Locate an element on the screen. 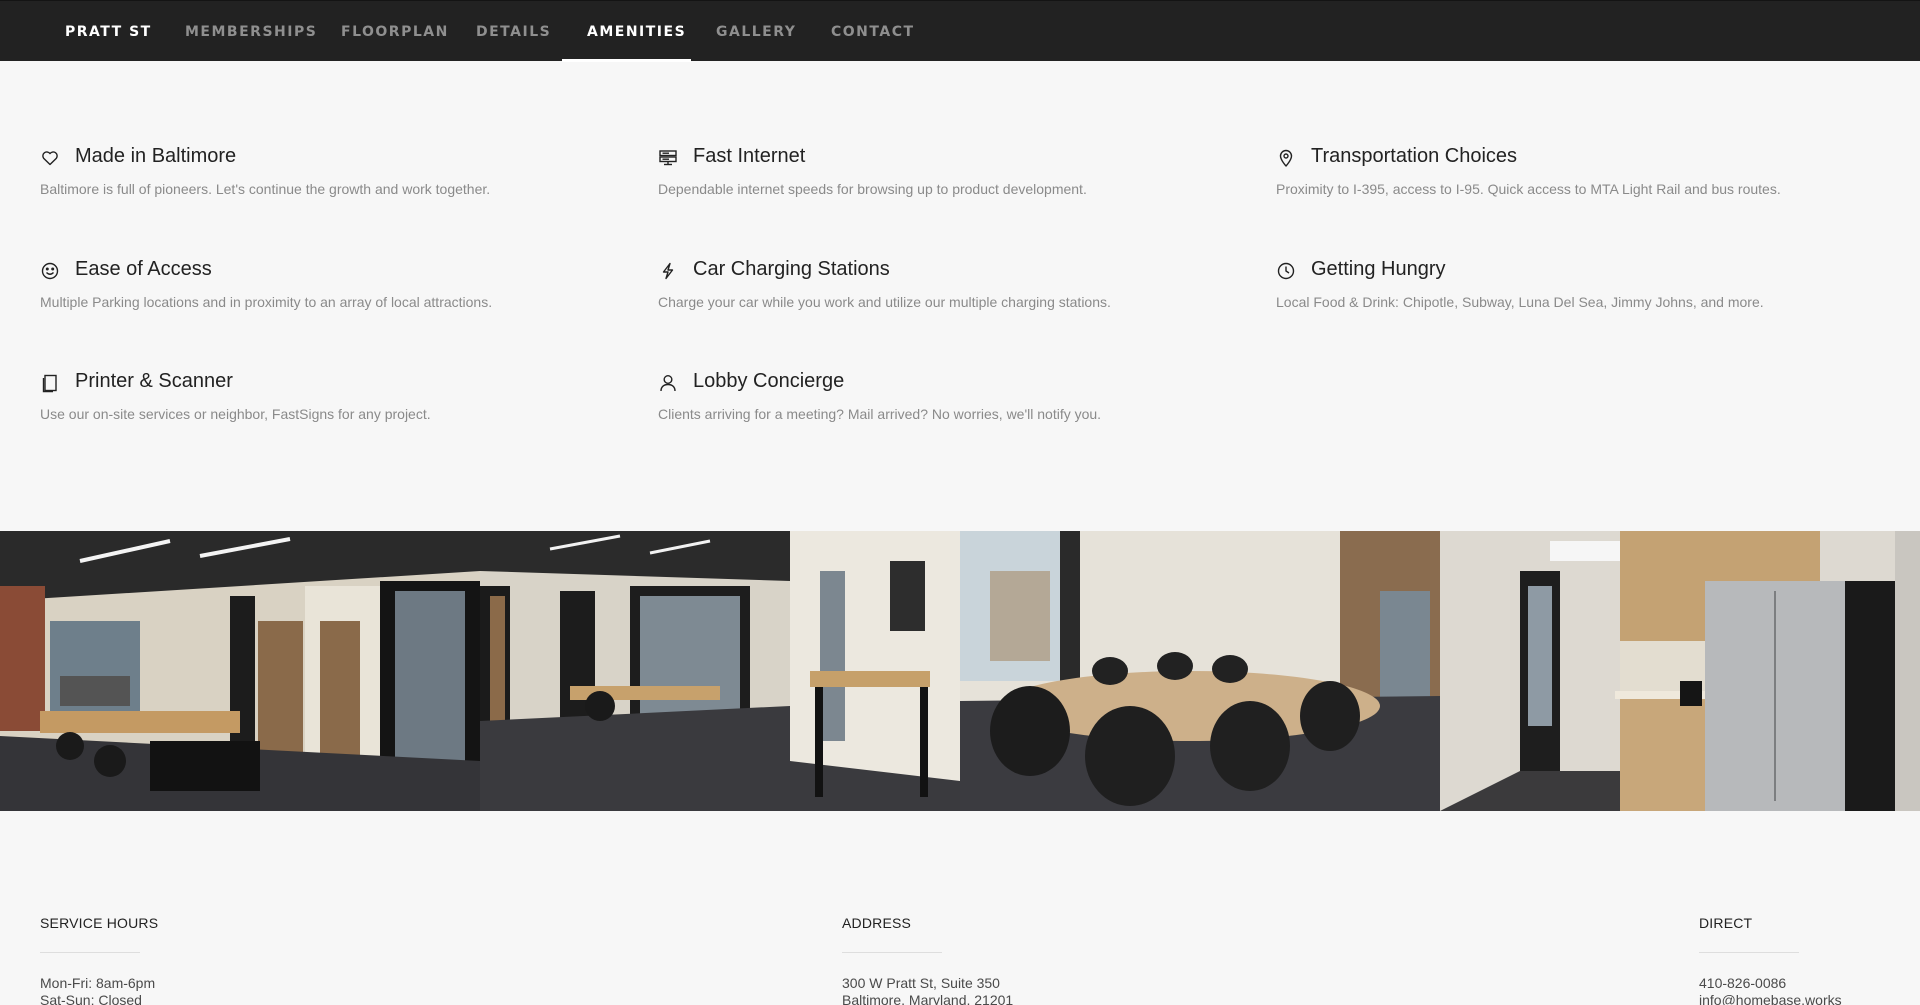  amenity-title: Ease of Access is located at coordinates (143, 269).